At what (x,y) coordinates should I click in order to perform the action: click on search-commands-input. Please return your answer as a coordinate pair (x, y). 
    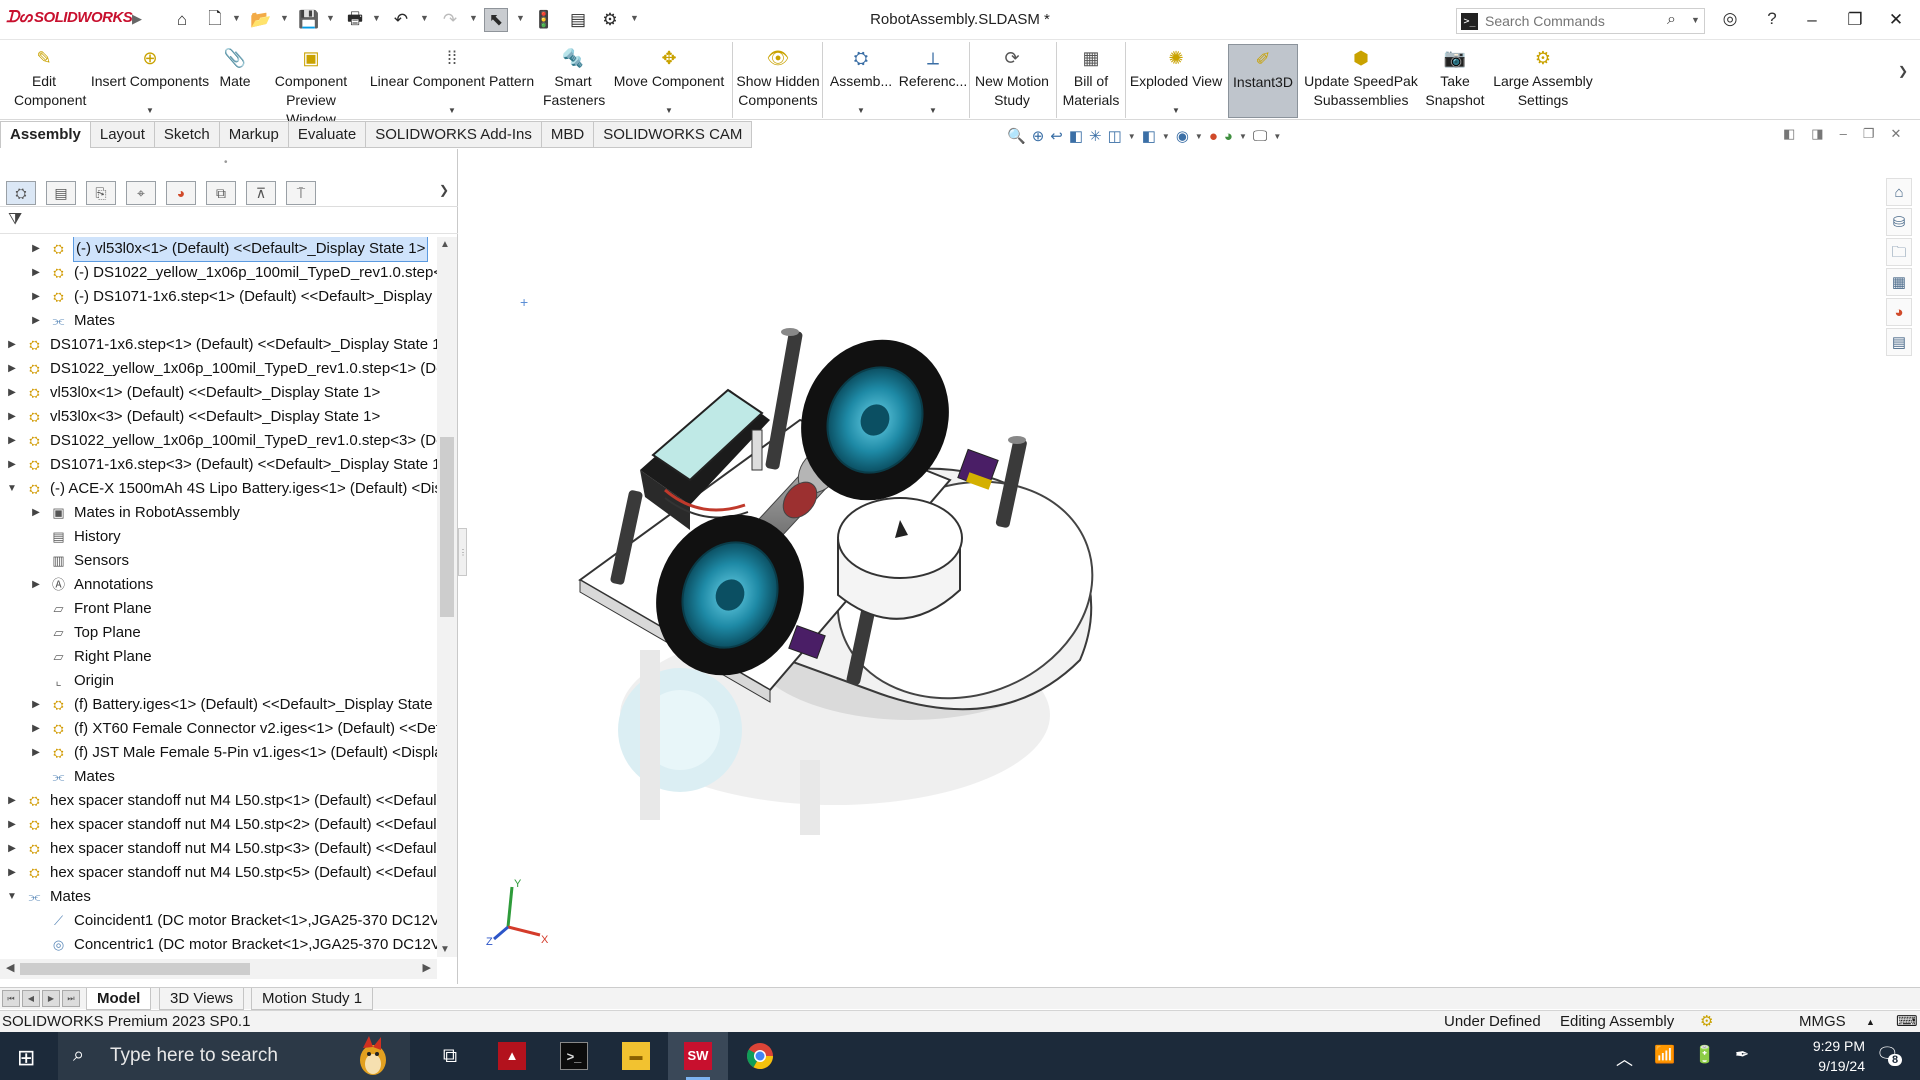
    Looking at the image, I should click on (1575, 21).